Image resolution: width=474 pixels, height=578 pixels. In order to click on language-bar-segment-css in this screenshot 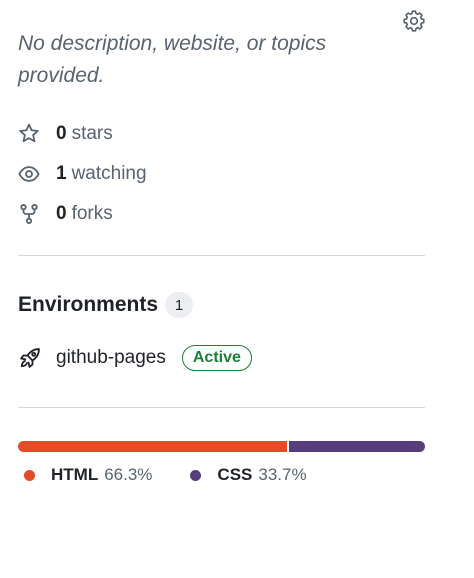, I will do `click(356, 446)`.